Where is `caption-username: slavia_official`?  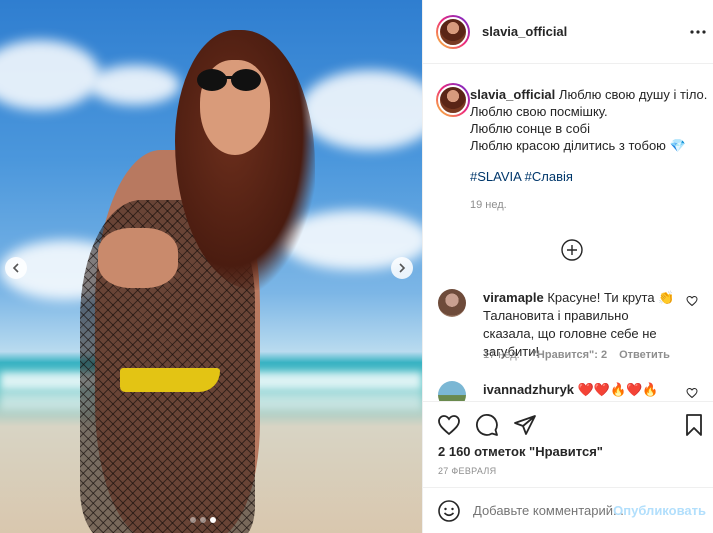
caption-username: slavia_official is located at coordinates (512, 94).